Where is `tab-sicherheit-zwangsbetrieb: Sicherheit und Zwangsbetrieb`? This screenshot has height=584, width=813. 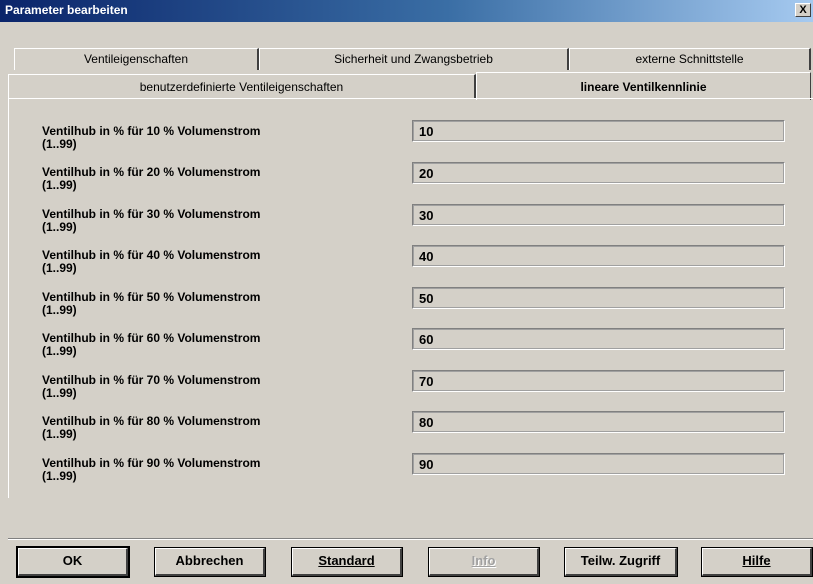
tab-sicherheit-zwangsbetrieb: Sicherheit und Zwangsbetrieb is located at coordinates (414, 59).